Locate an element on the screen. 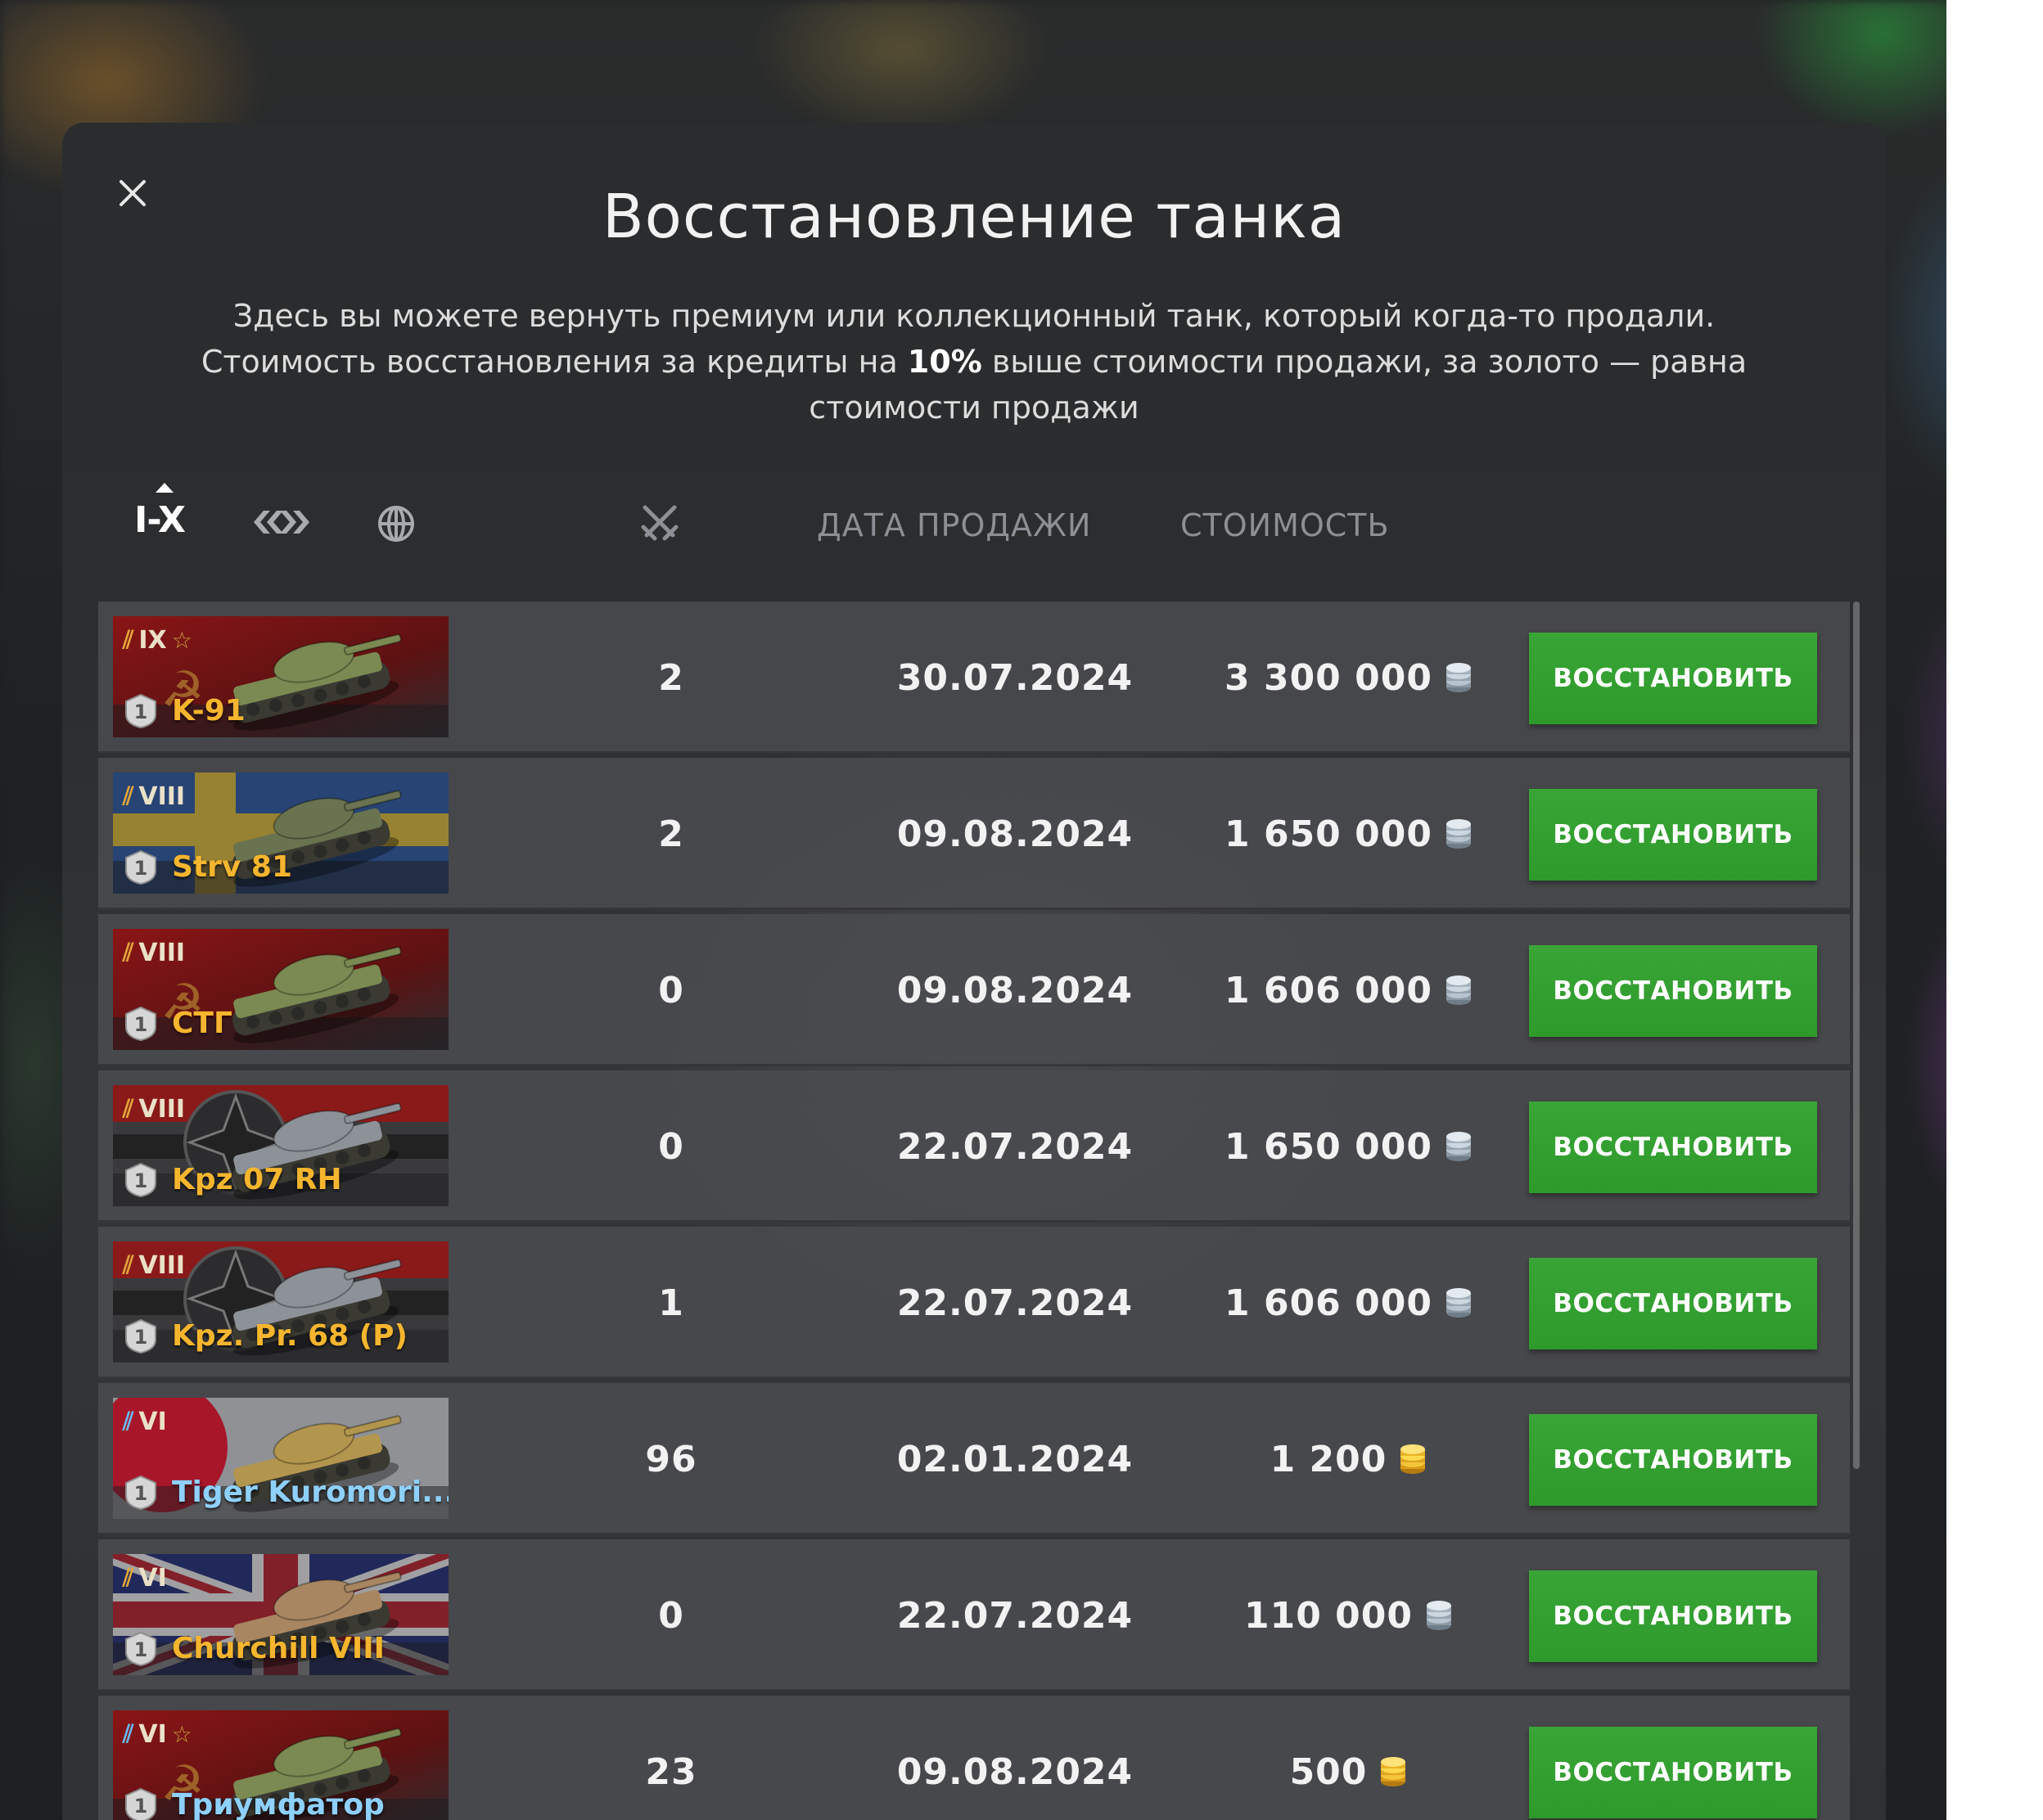  filter-header: I-X ДАТА ПРОДАЖИ СТОИМОСТЬ is located at coordinates (974, 524).